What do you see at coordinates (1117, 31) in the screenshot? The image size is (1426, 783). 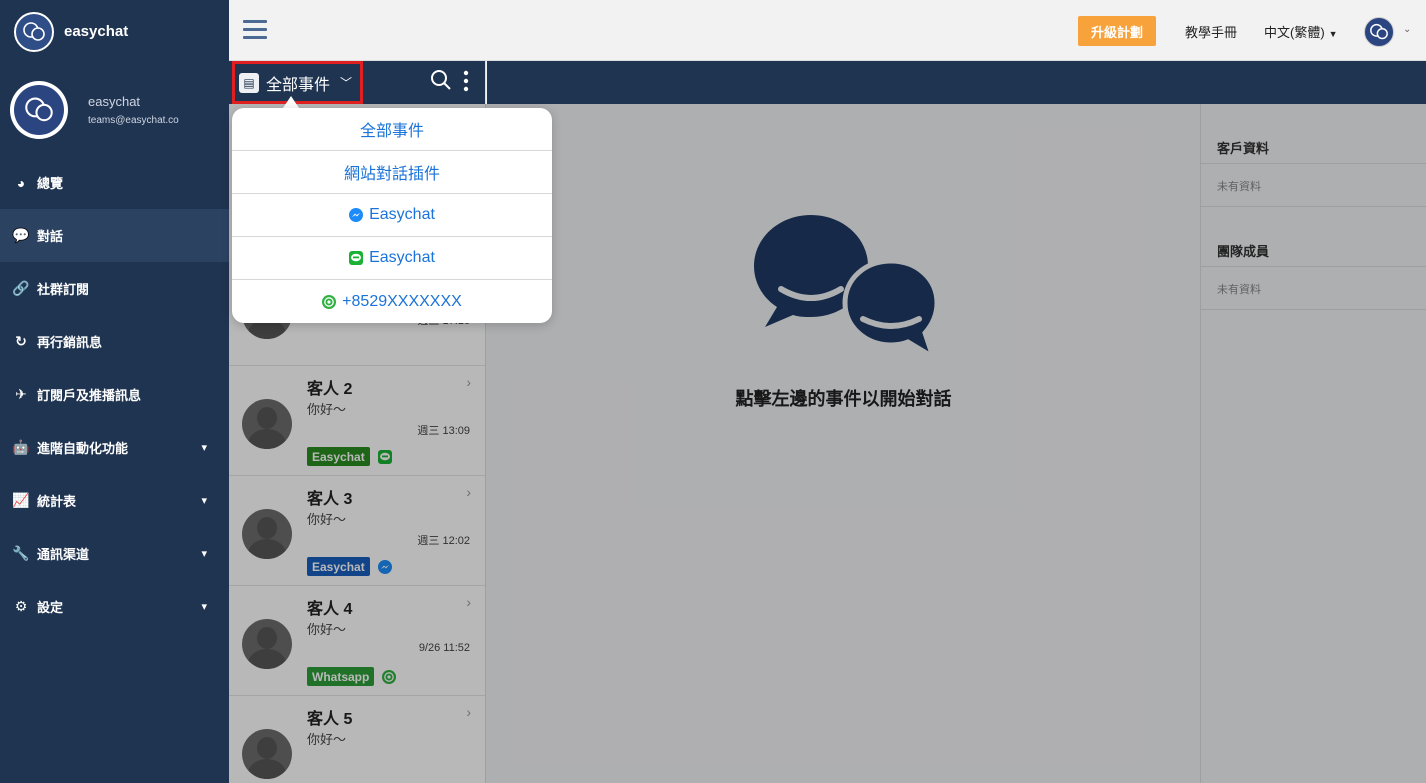 I see `upgrade-plan-button: 升級計劃` at bounding box center [1117, 31].